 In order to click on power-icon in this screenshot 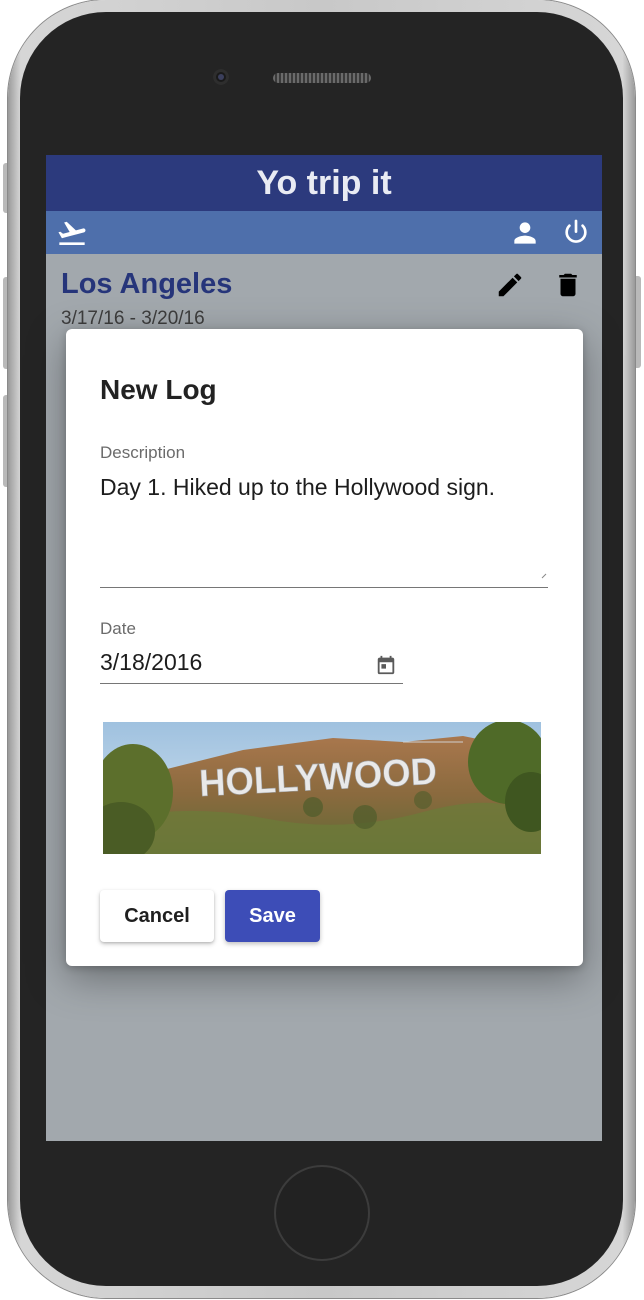, I will do `click(576, 233)`.